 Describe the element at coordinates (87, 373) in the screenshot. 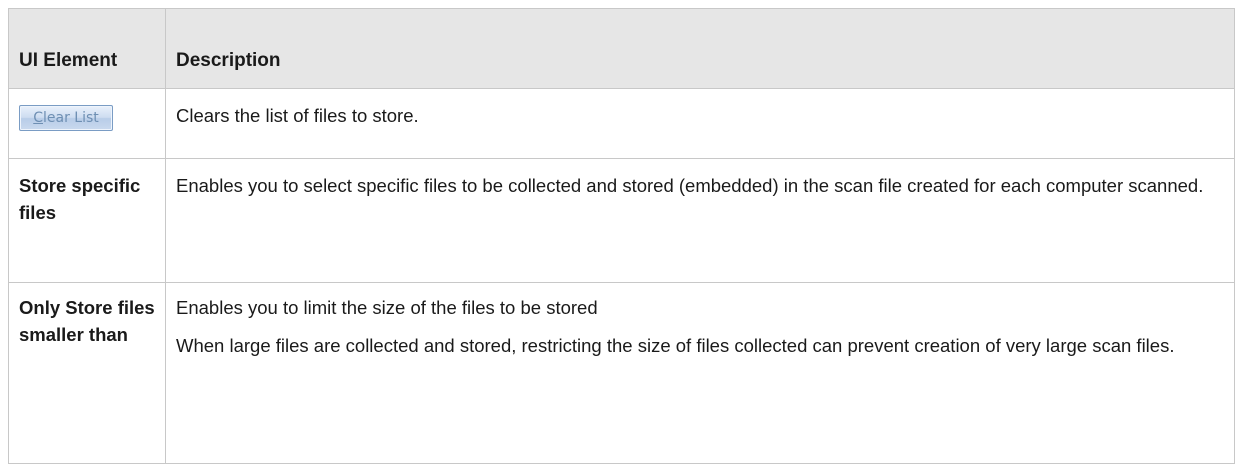

I see `row-element-cell: Only Store files smaller than` at that location.